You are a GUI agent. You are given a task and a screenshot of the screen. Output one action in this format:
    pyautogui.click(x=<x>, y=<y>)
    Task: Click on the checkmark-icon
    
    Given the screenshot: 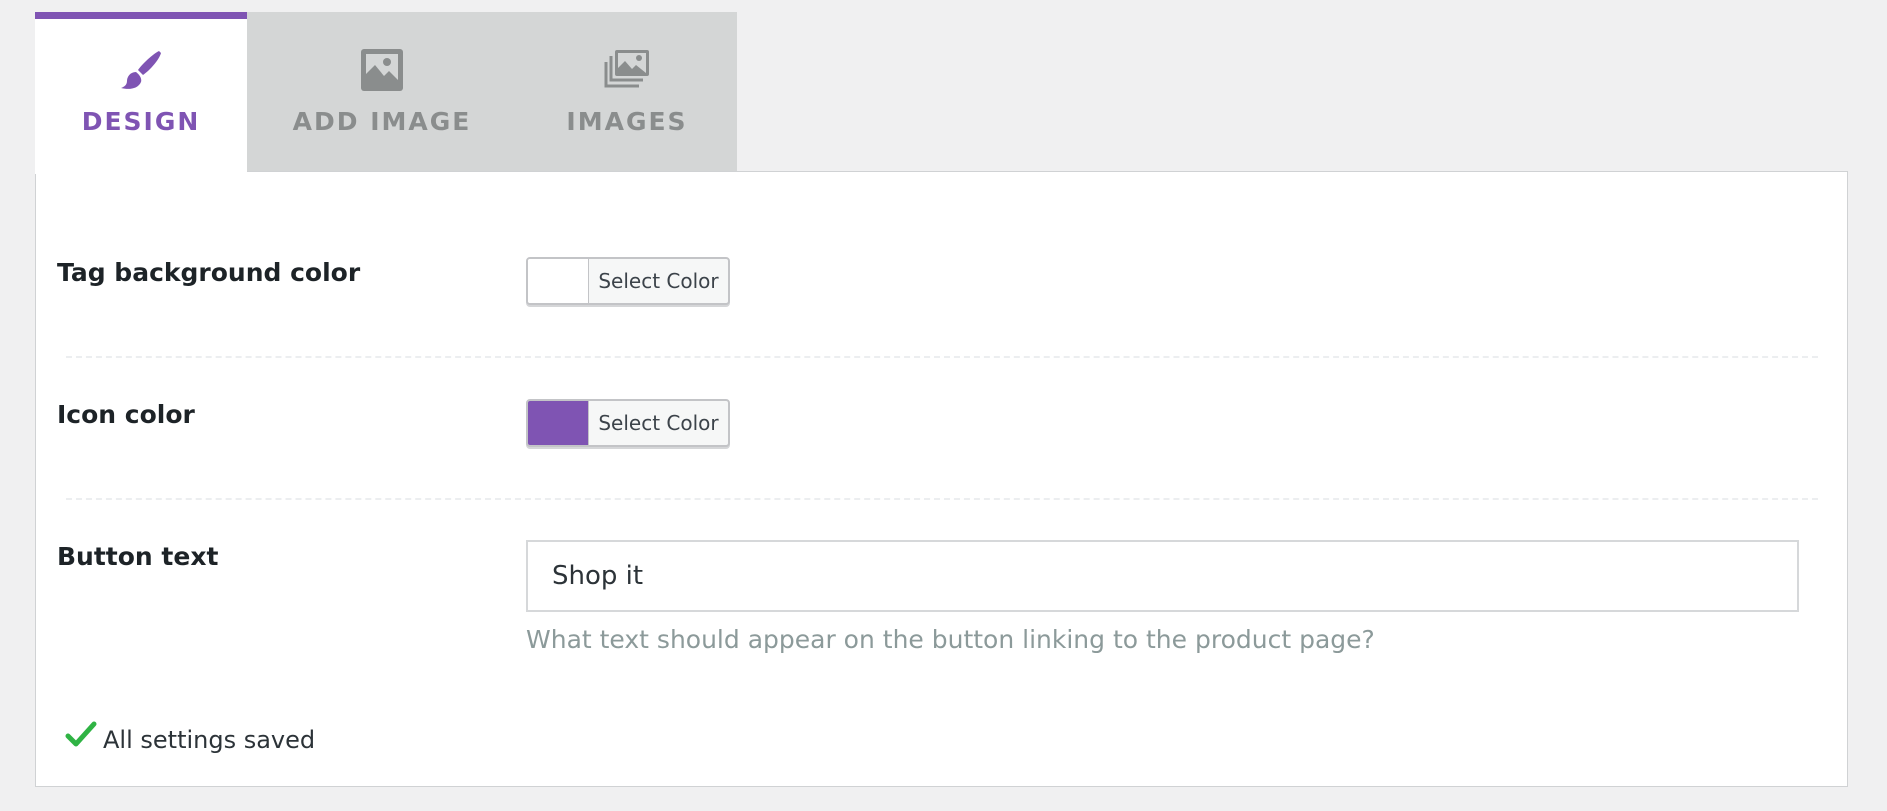 What is the action you would take?
    pyautogui.click(x=81, y=737)
    